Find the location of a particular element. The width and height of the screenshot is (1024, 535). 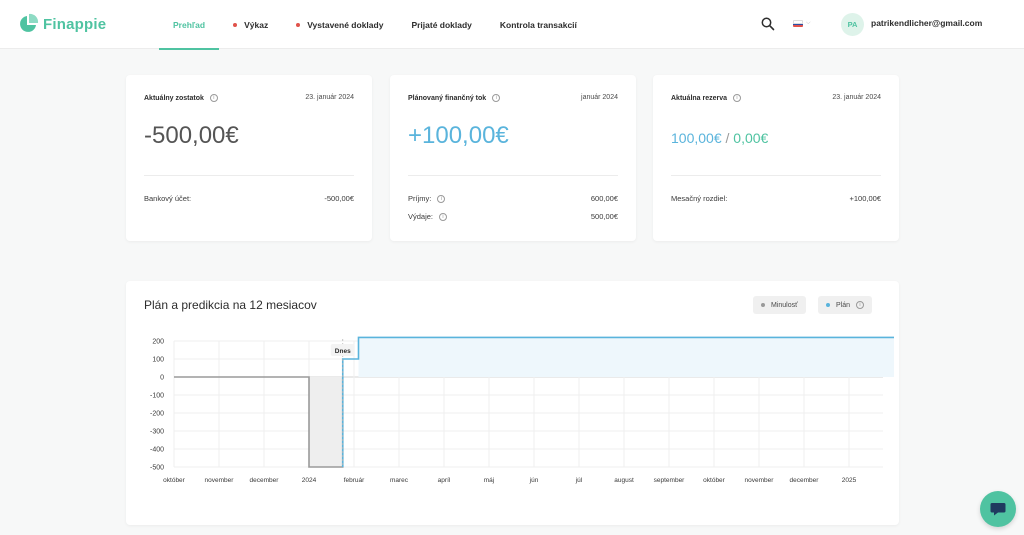

nav-label: Kontrola transakcií is located at coordinates (538, 24).